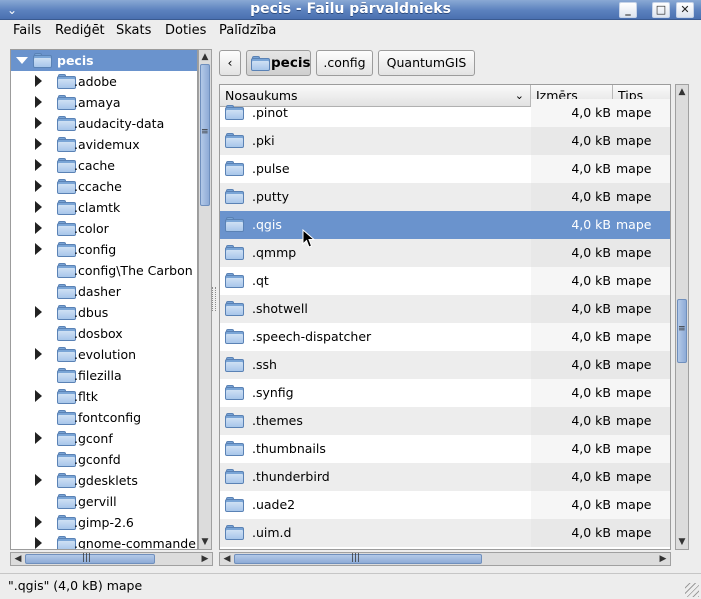  What do you see at coordinates (344, 63) in the screenshot?
I see `path-crumb-config: .config` at bounding box center [344, 63].